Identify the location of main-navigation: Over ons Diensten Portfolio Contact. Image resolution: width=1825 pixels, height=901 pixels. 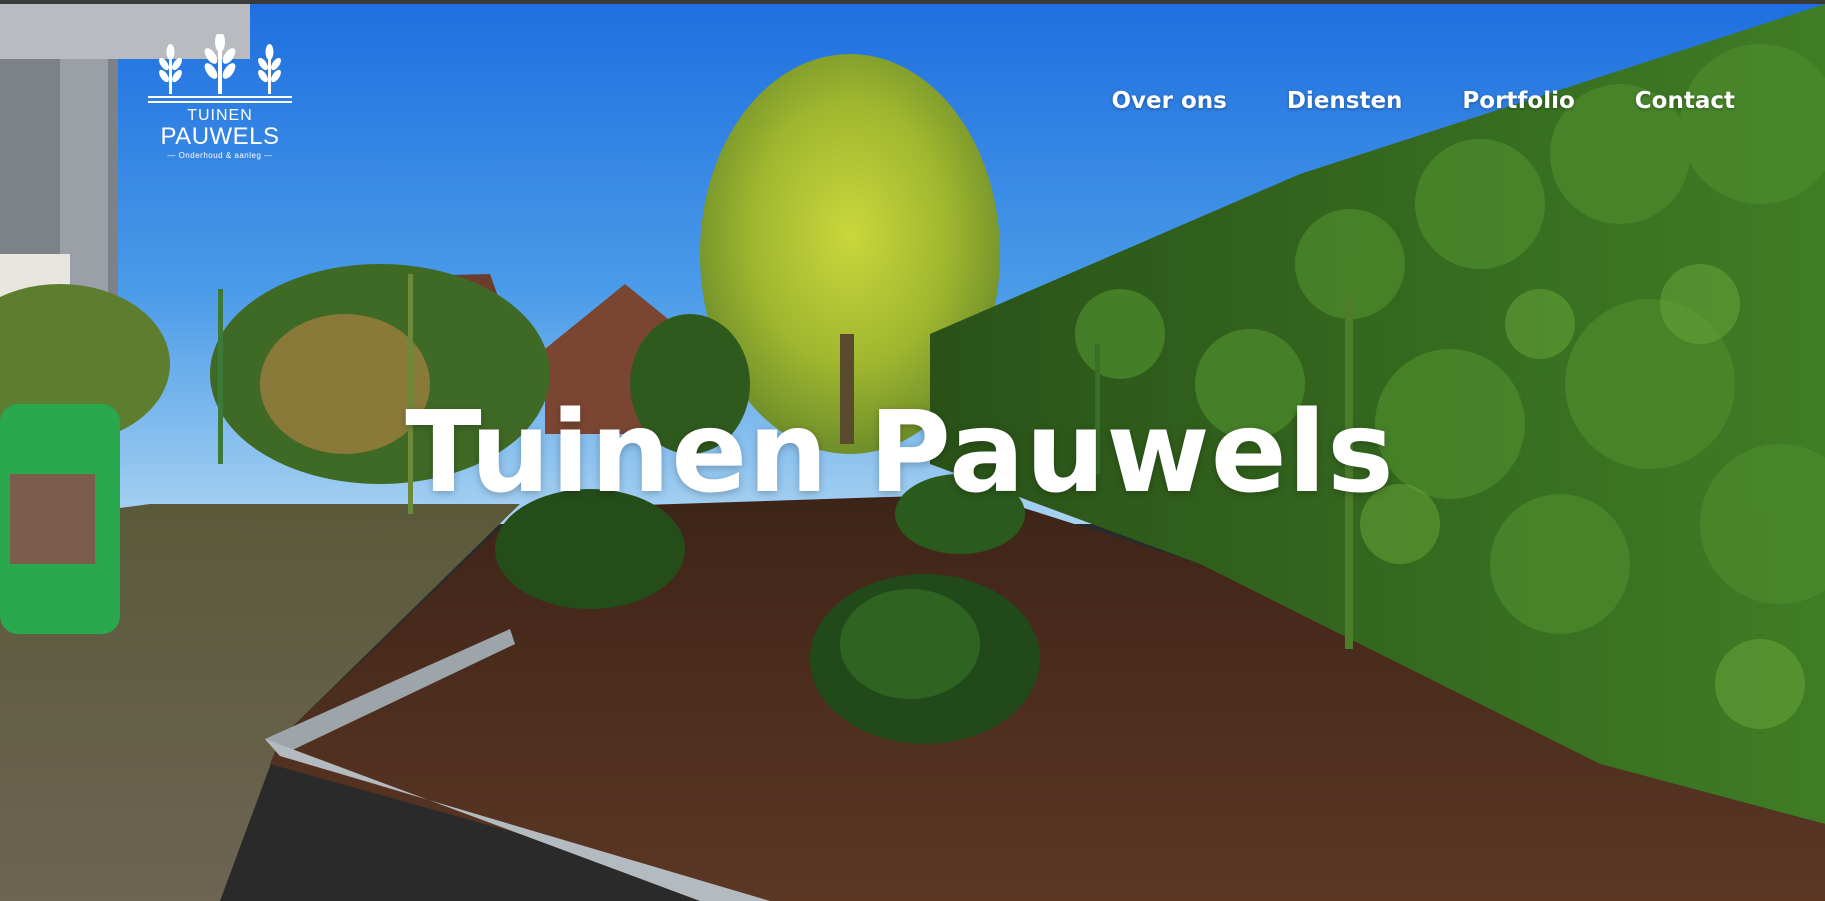
(1393, 101).